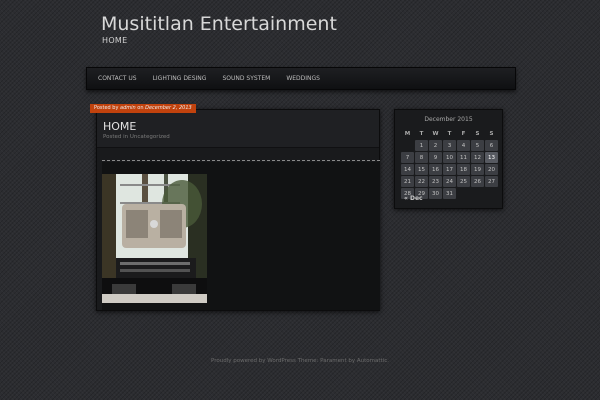  What do you see at coordinates (449, 193) in the screenshot?
I see `calendar-day-cell: 31` at bounding box center [449, 193].